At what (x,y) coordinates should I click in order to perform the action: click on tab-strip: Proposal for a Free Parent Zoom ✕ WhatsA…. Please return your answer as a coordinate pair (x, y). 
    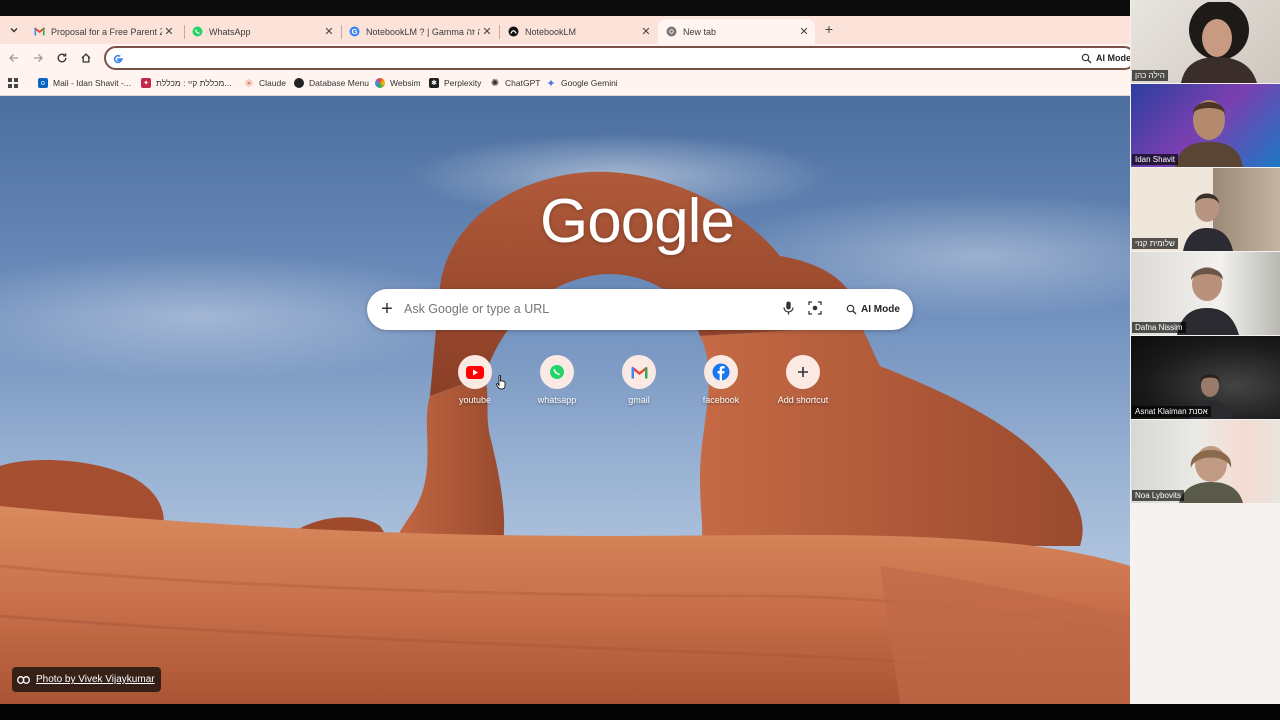
    Looking at the image, I should click on (565, 30).